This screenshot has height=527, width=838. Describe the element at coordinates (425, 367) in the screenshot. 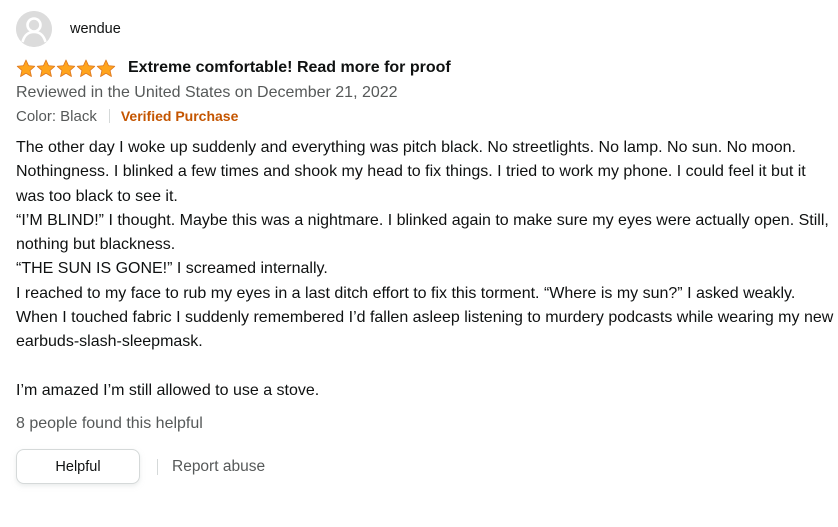

I see `review-paragraph` at that location.